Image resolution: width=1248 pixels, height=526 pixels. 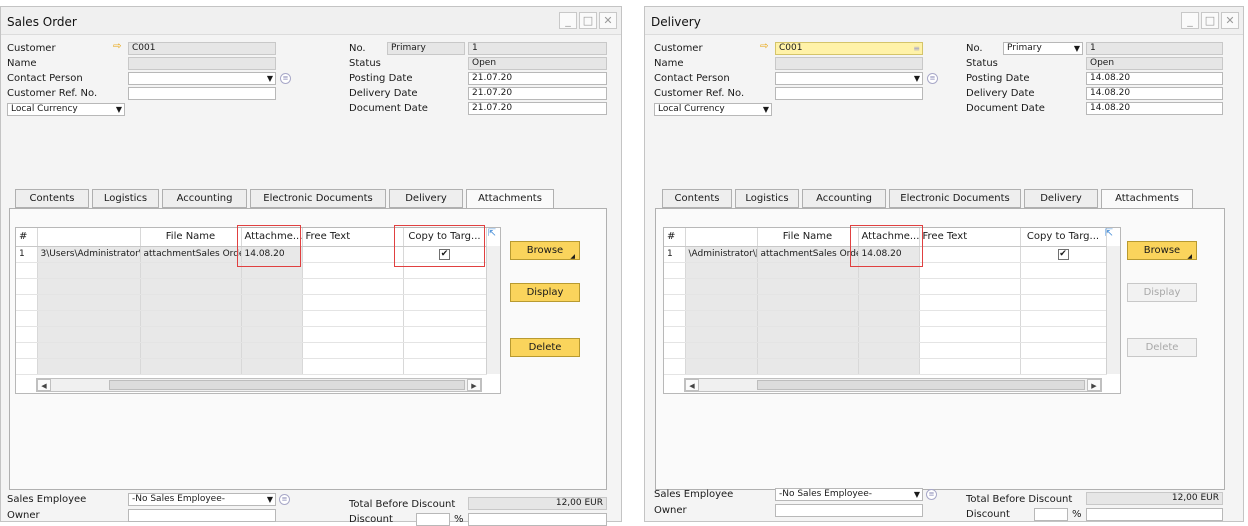 What do you see at coordinates (721, 254) in the screenshot?
I see `path-cell: \Administrator\[` at bounding box center [721, 254].